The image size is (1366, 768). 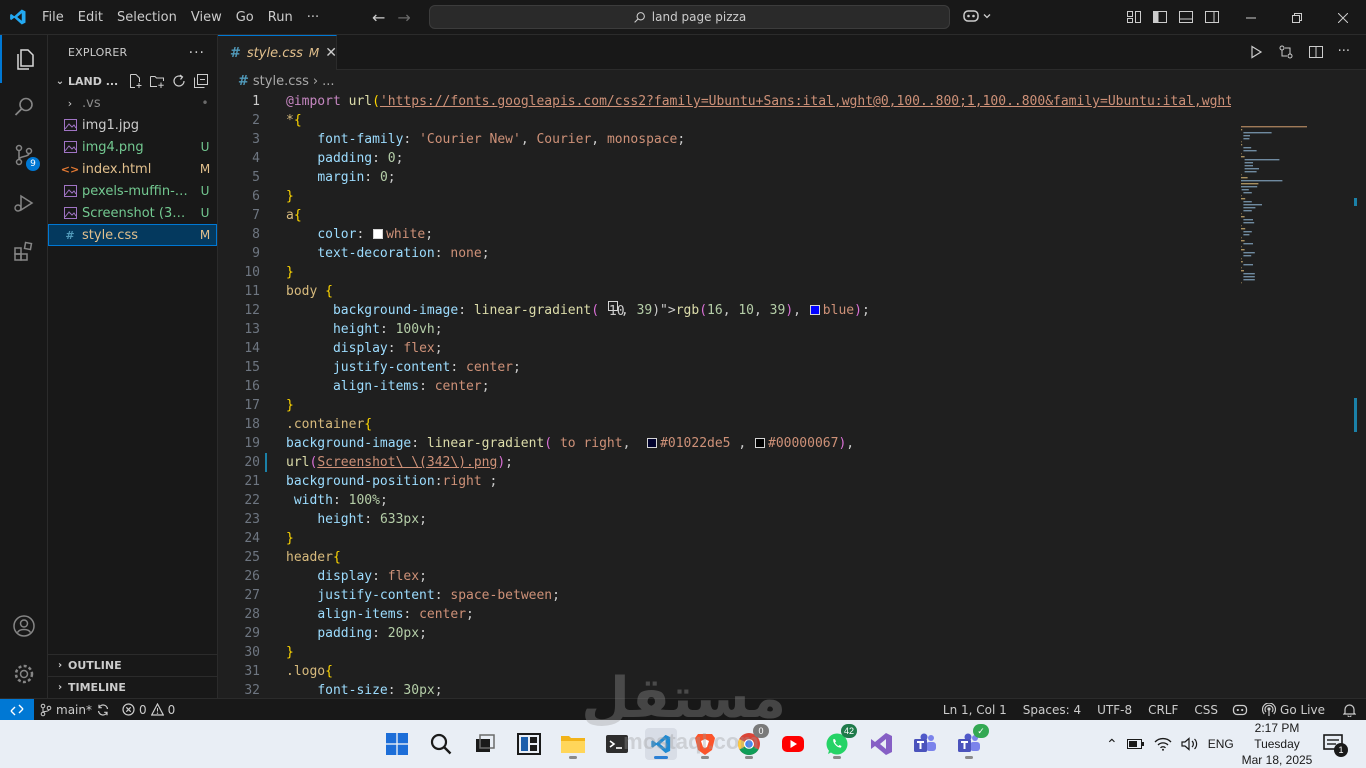 What do you see at coordinates (147, 17) in the screenshot?
I see `menu-selection: Selection` at bounding box center [147, 17].